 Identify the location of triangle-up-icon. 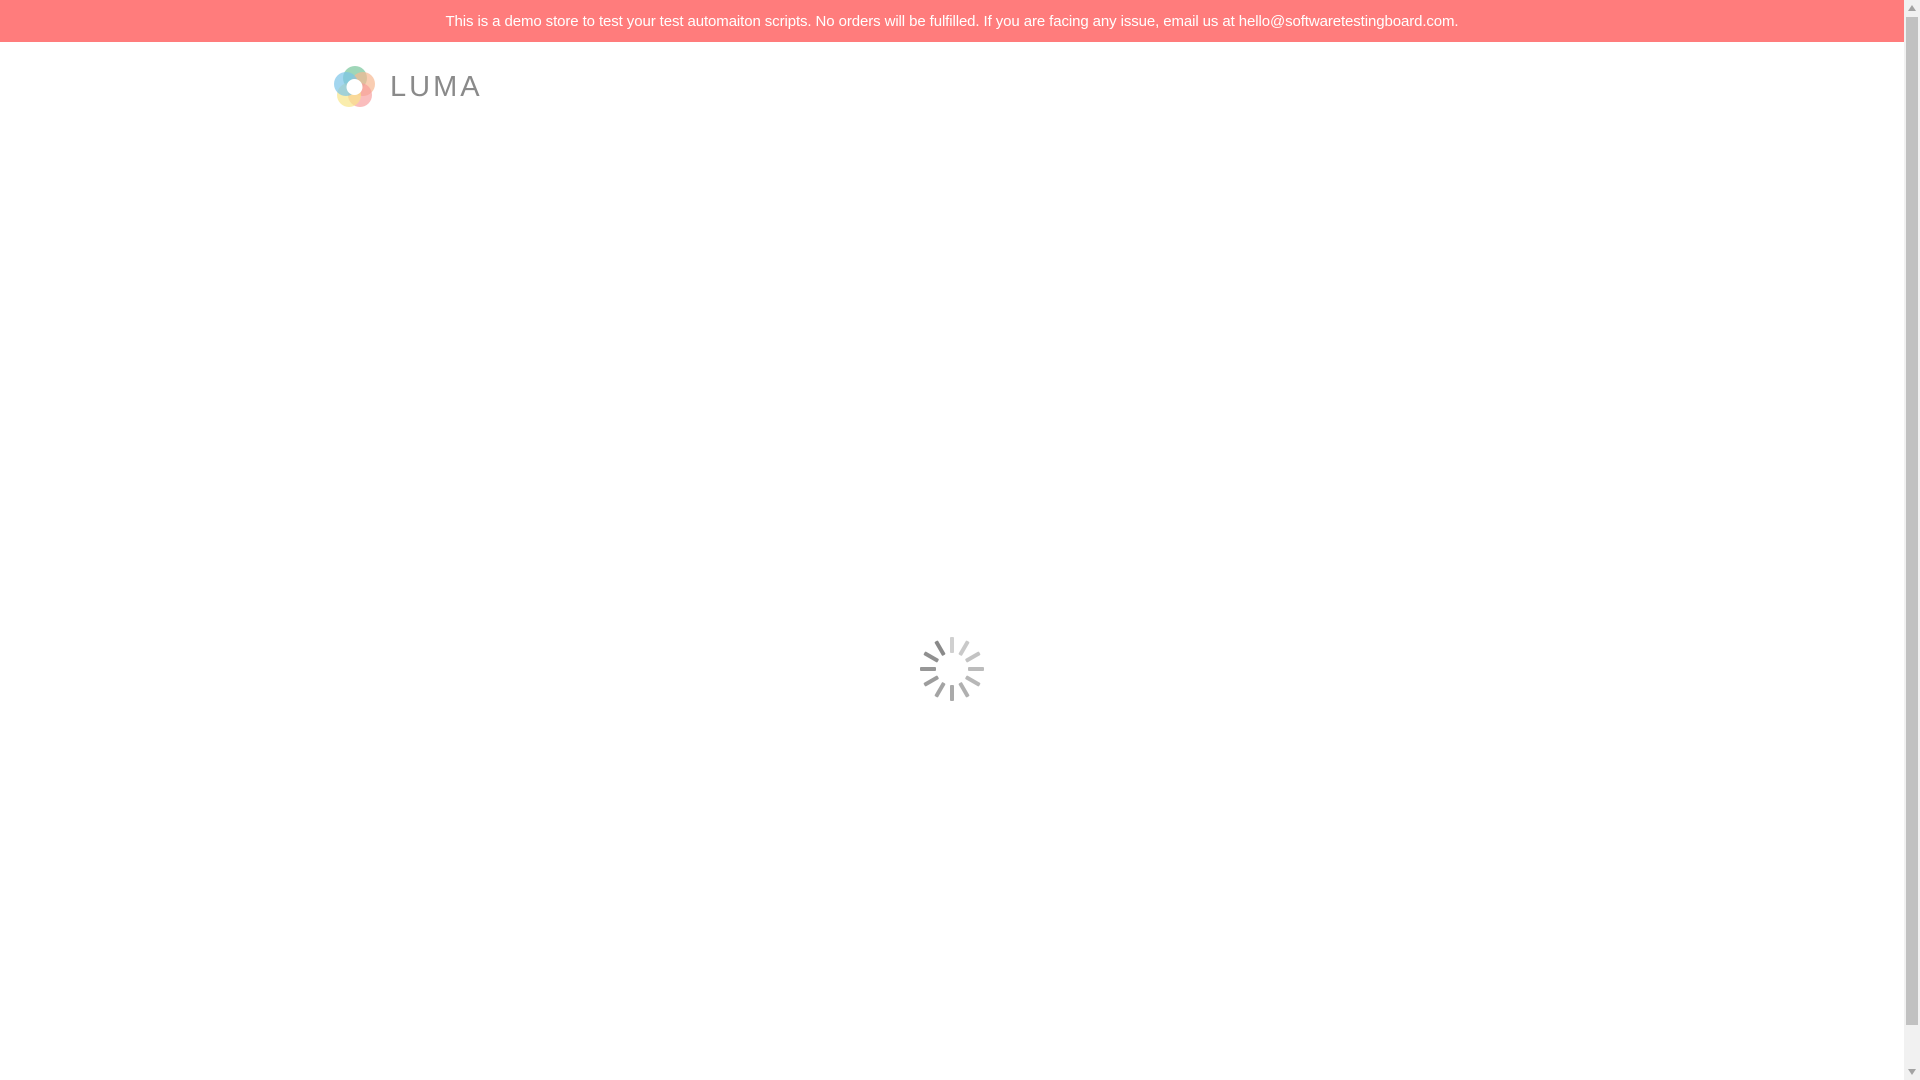
(1912, 8).